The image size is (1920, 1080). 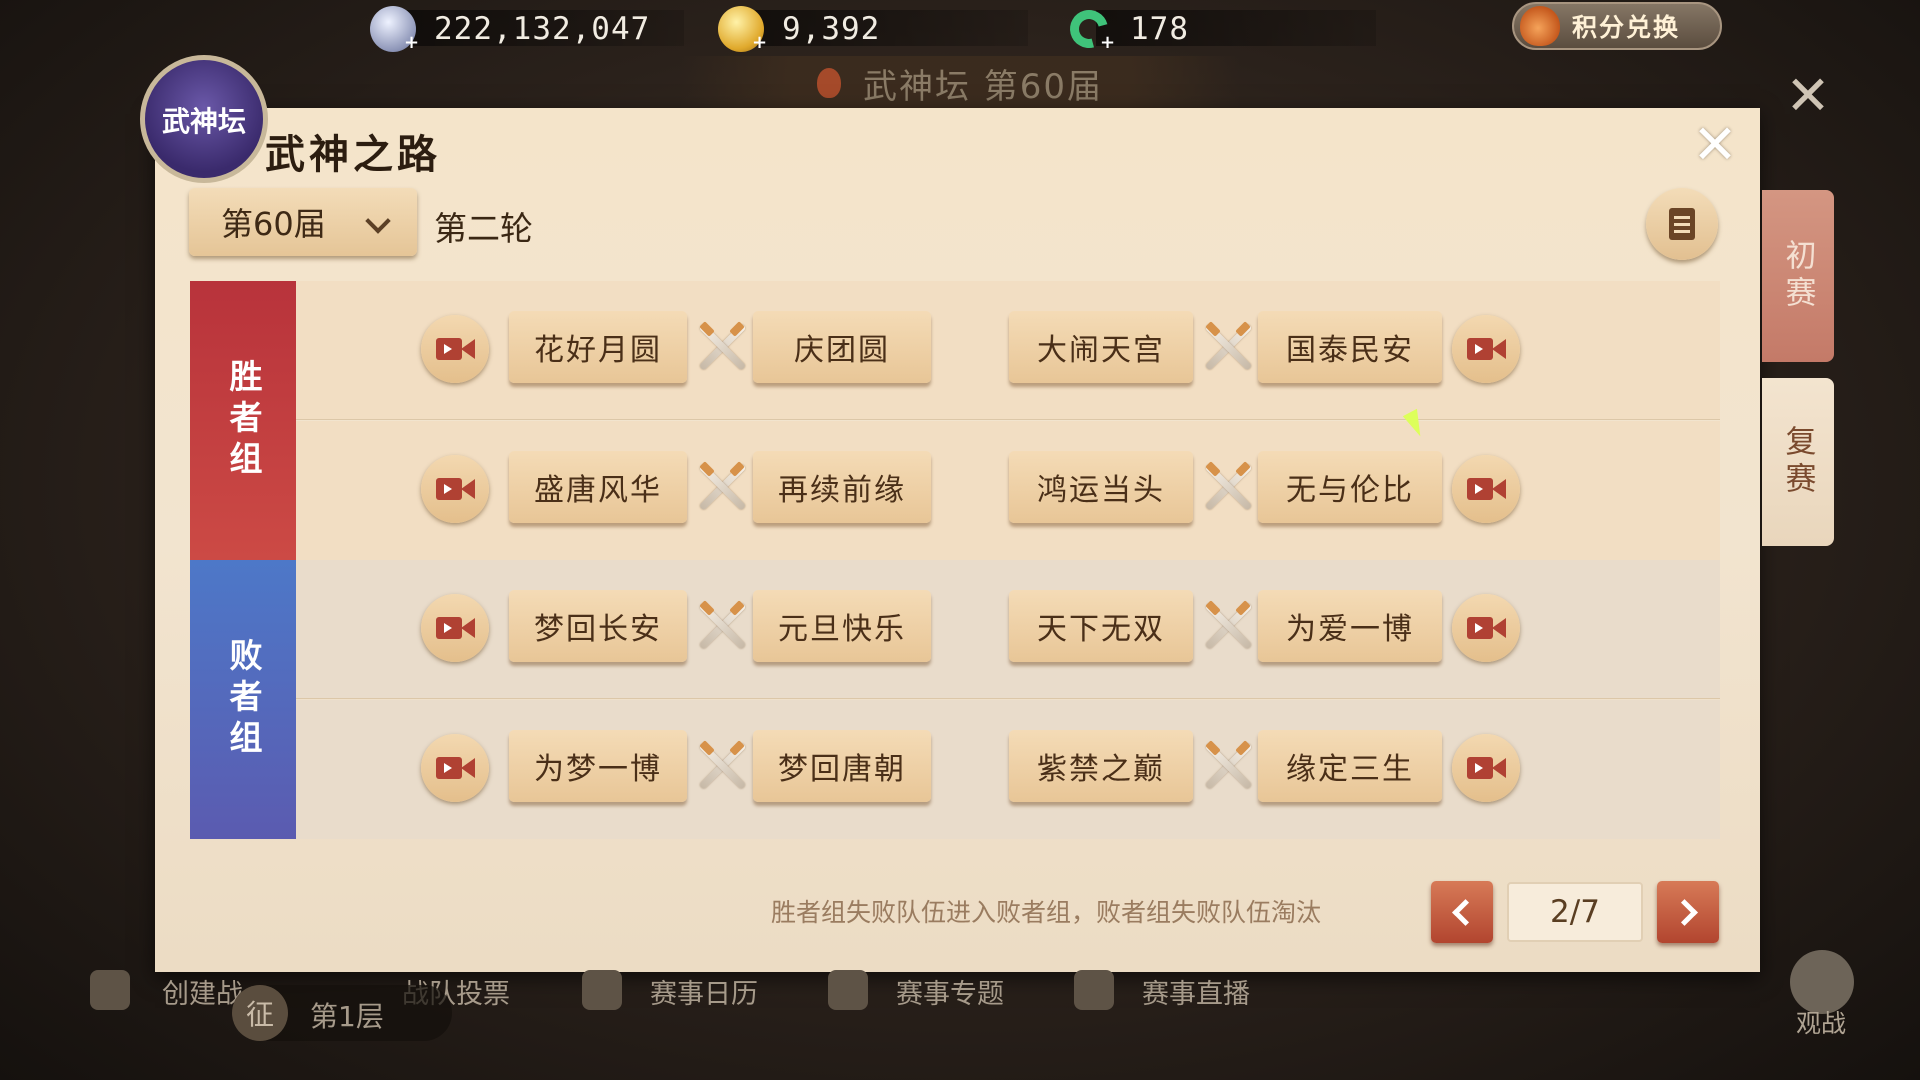 What do you see at coordinates (842, 347) in the screenshot?
I see `team-button: 庆团圆` at bounding box center [842, 347].